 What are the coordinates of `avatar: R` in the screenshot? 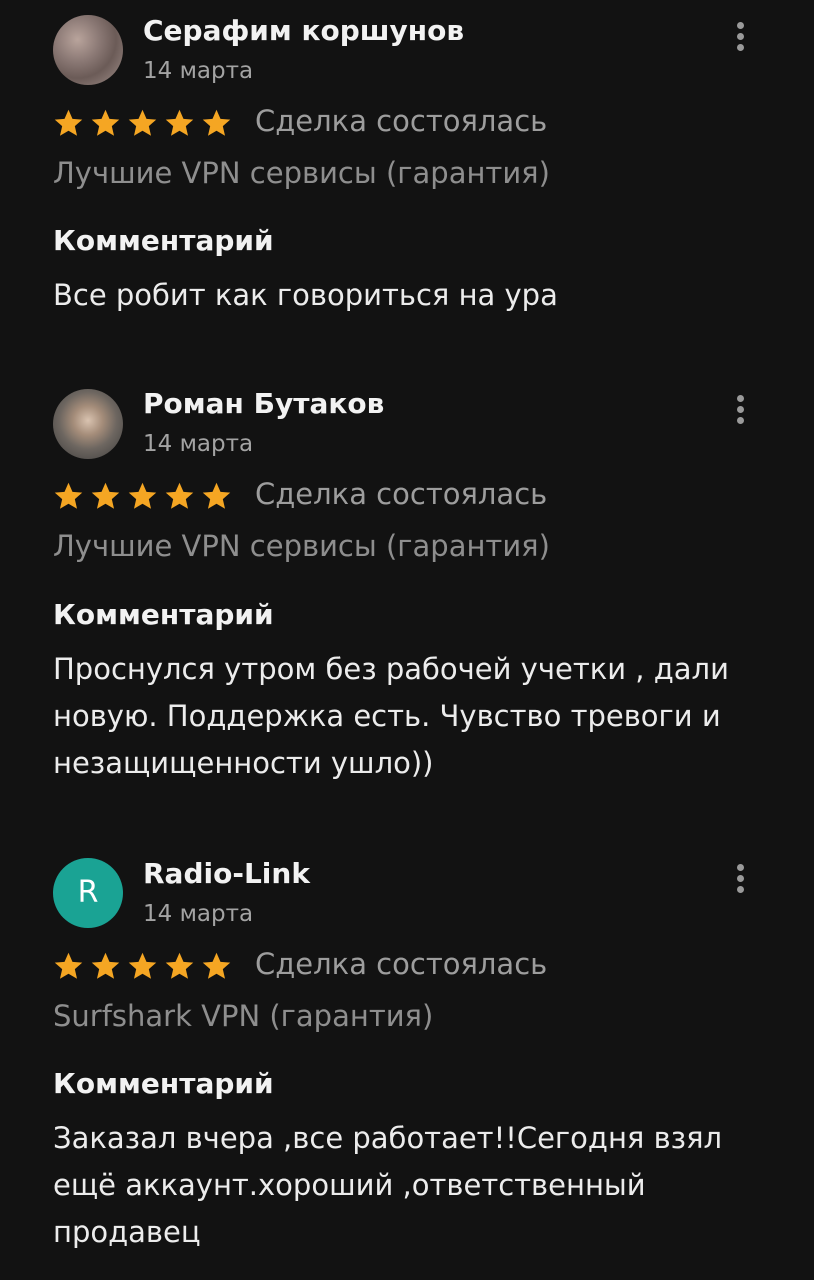 It's located at (88, 893).